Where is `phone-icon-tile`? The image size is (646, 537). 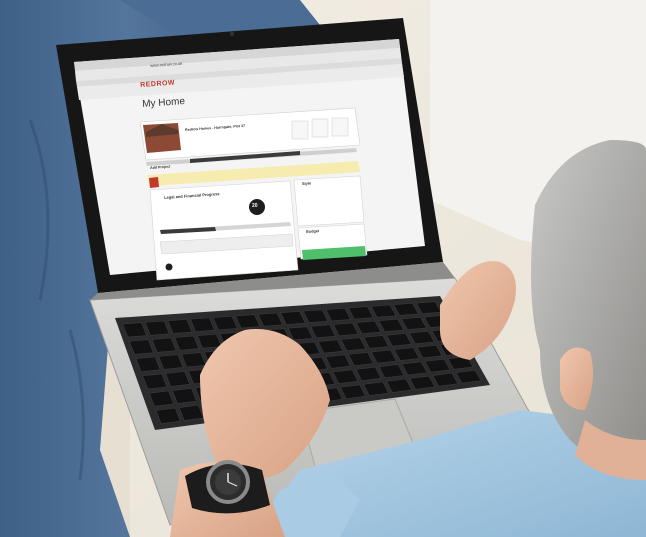
phone-icon-tile is located at coordinates (320, 128).